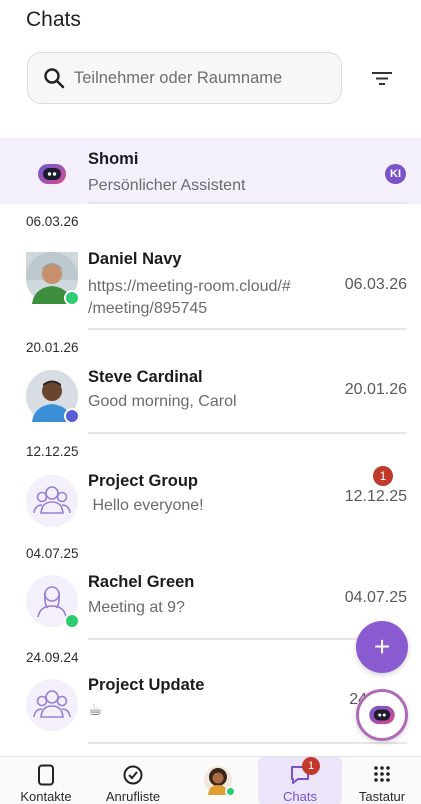 This screenshot has width=421, height=804. Describe the element at coordinates (199, 78) in the screenshot. I see `search-input` at that location.